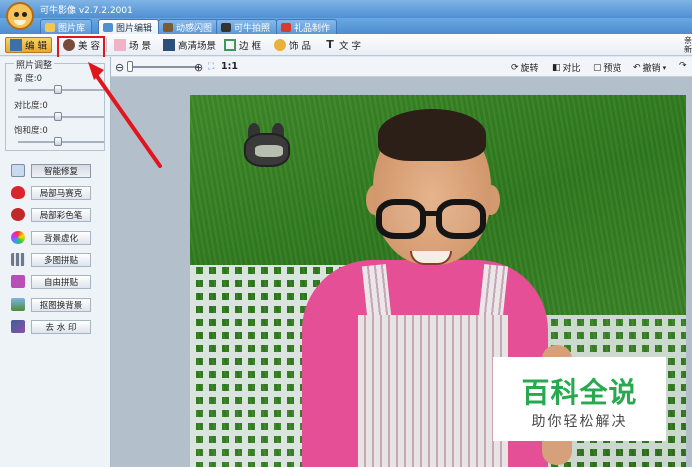  I want to click on rotate-button: ⟳ 旋转, so click(525, 68).